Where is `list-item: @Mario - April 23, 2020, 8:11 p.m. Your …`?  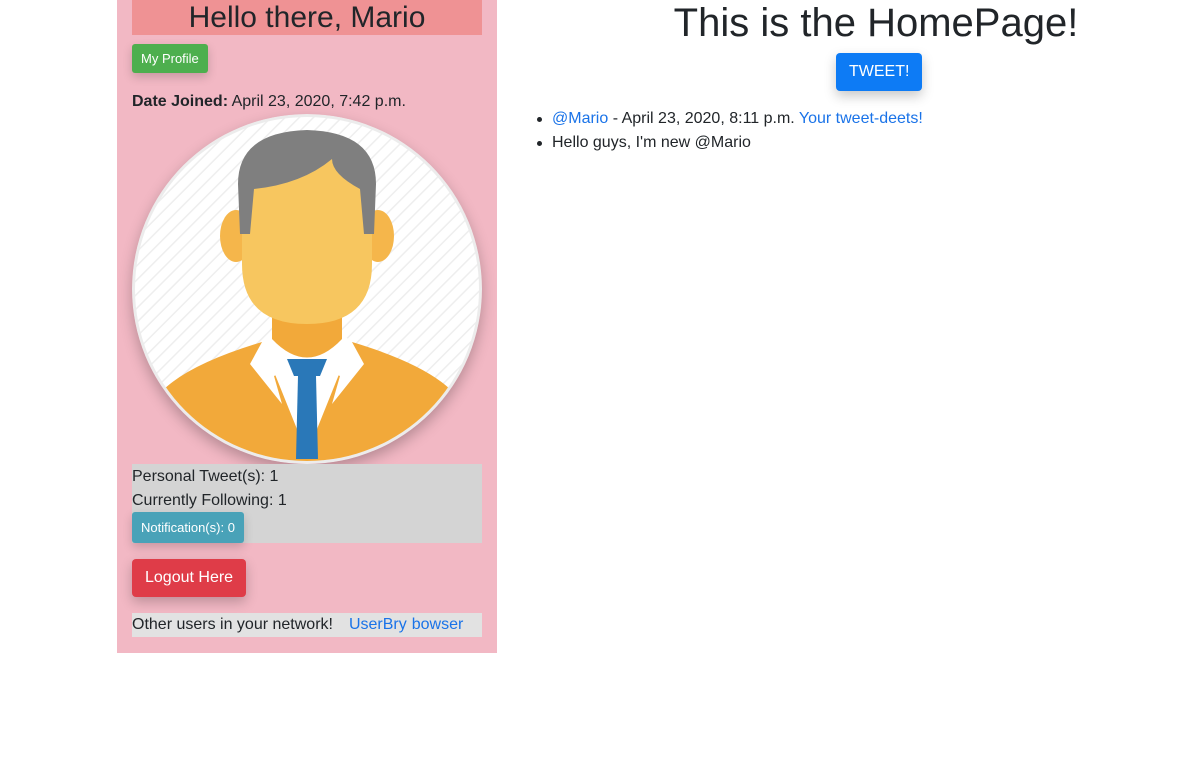
list-item: @Mario - April 23, 2020, 8:11 p.m. Your … is located at coordinates (730, 119).